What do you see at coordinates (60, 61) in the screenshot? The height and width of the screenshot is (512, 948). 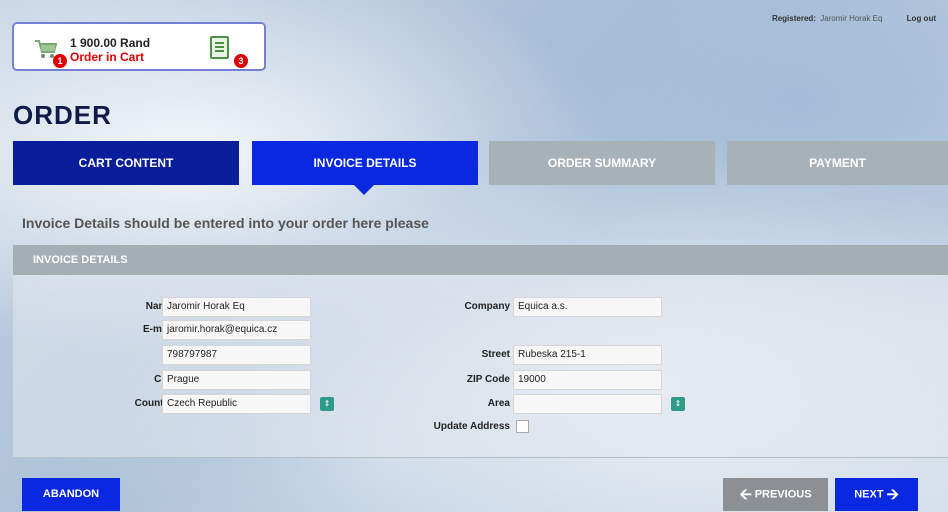 I see `cart-count-badge: 1` at bounding box center [60, 61].